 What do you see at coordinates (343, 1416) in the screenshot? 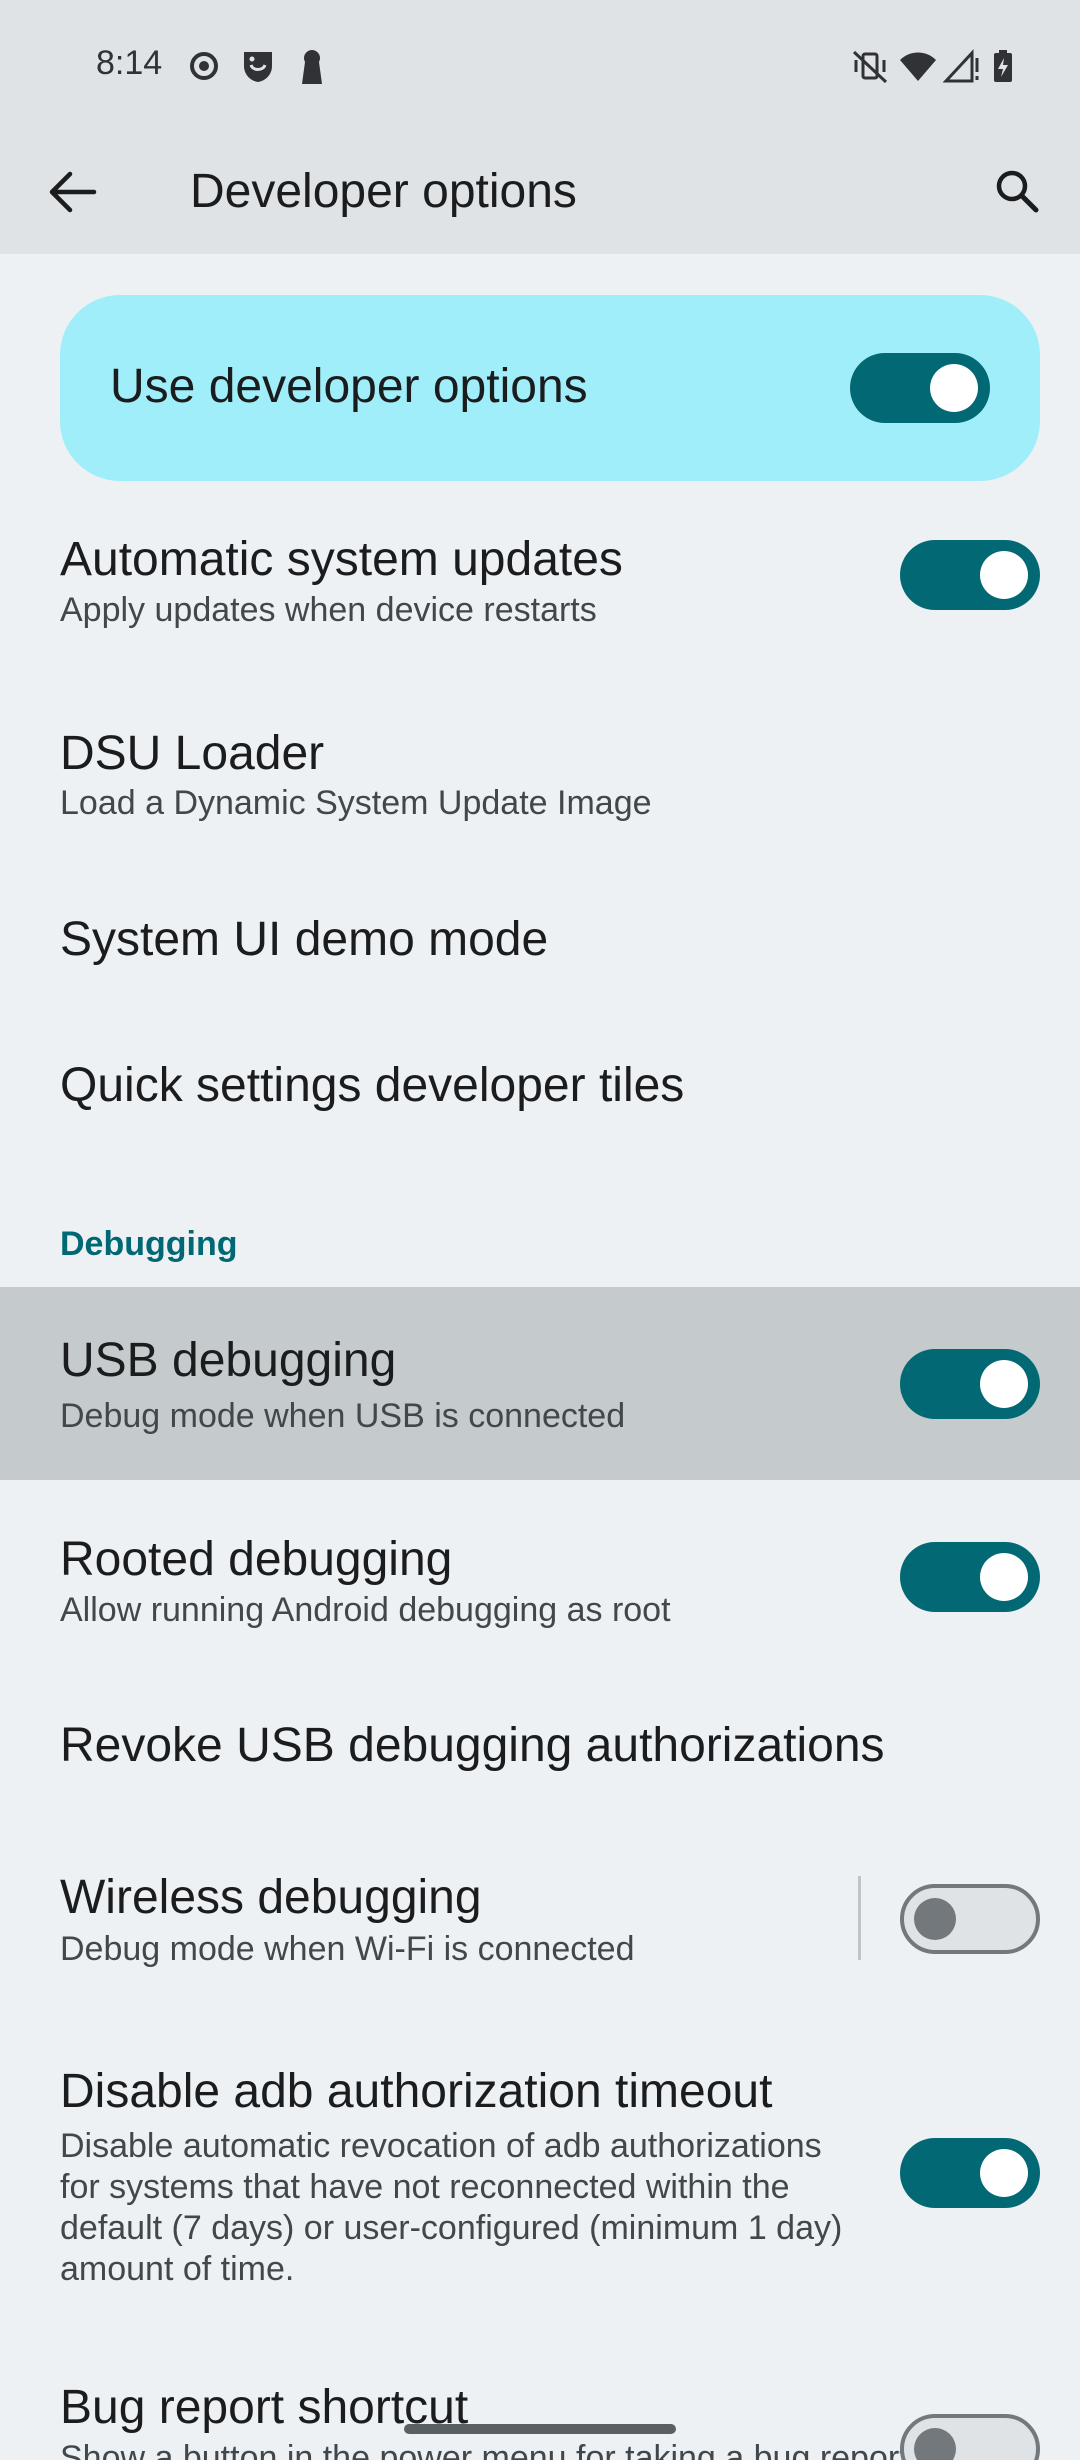
I see `row-subtitle: Debug mode when USB is connected` at bounding box center [343, 1416].